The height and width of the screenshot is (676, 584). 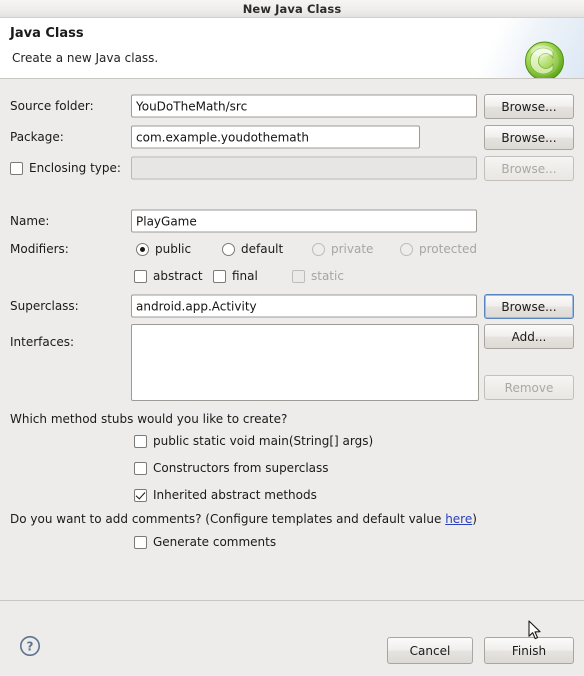 What do you see at coordinates (544, 58) in the screenshot?
I see `java-class-icon` at bounding box center [544, 58].